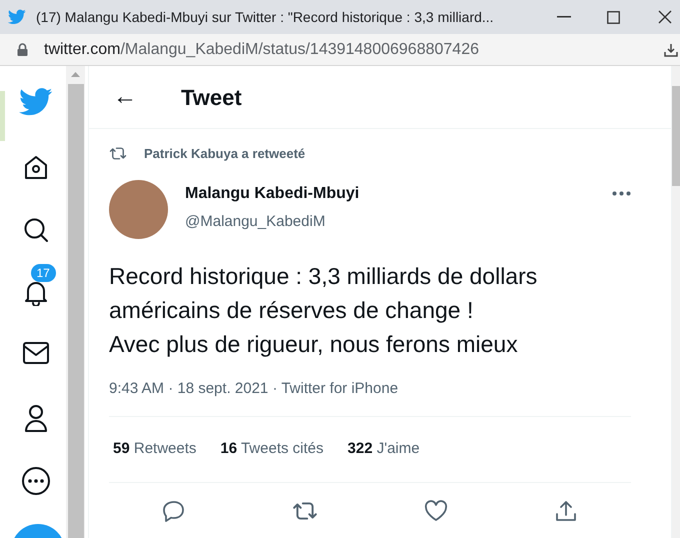 The width and height of the screenshot is (680, 538). Describe the element at coordinates (671, 49) in the screenshot. I see `download-icon` at that location.